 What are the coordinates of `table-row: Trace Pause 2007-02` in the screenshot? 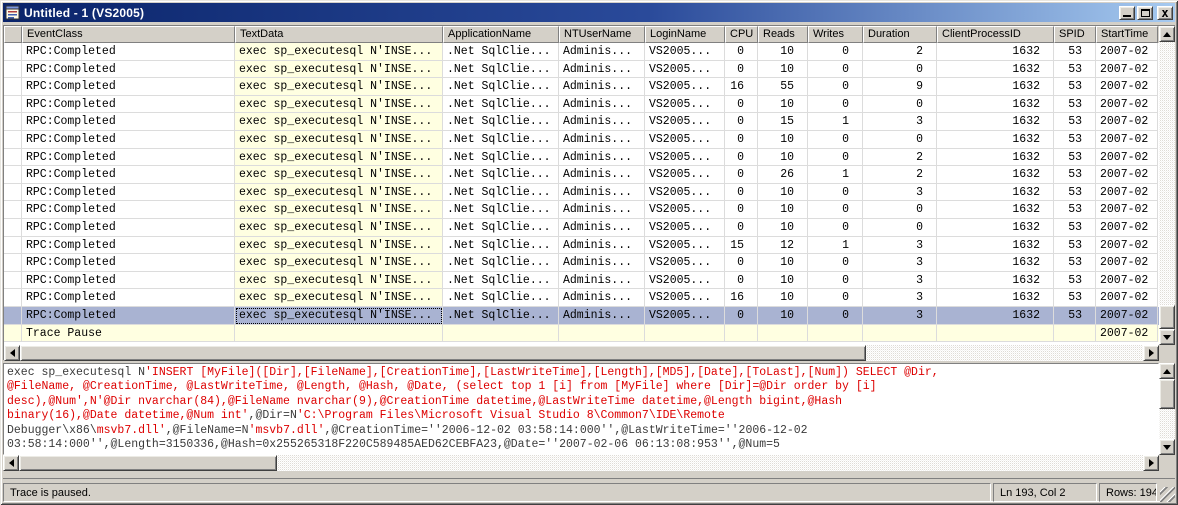 It's located at (581, 333).